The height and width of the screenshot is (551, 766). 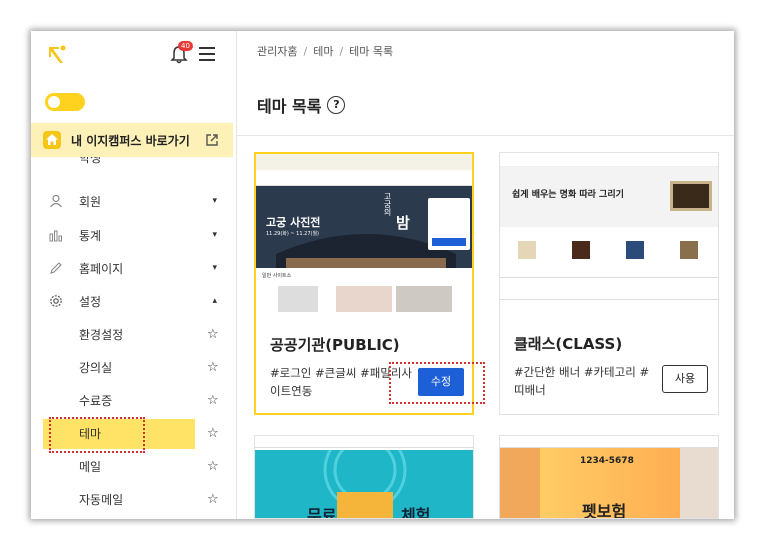 I want to click on sidebar-subitem-env: 환경설정 ☆, so click(x=132, y=334).